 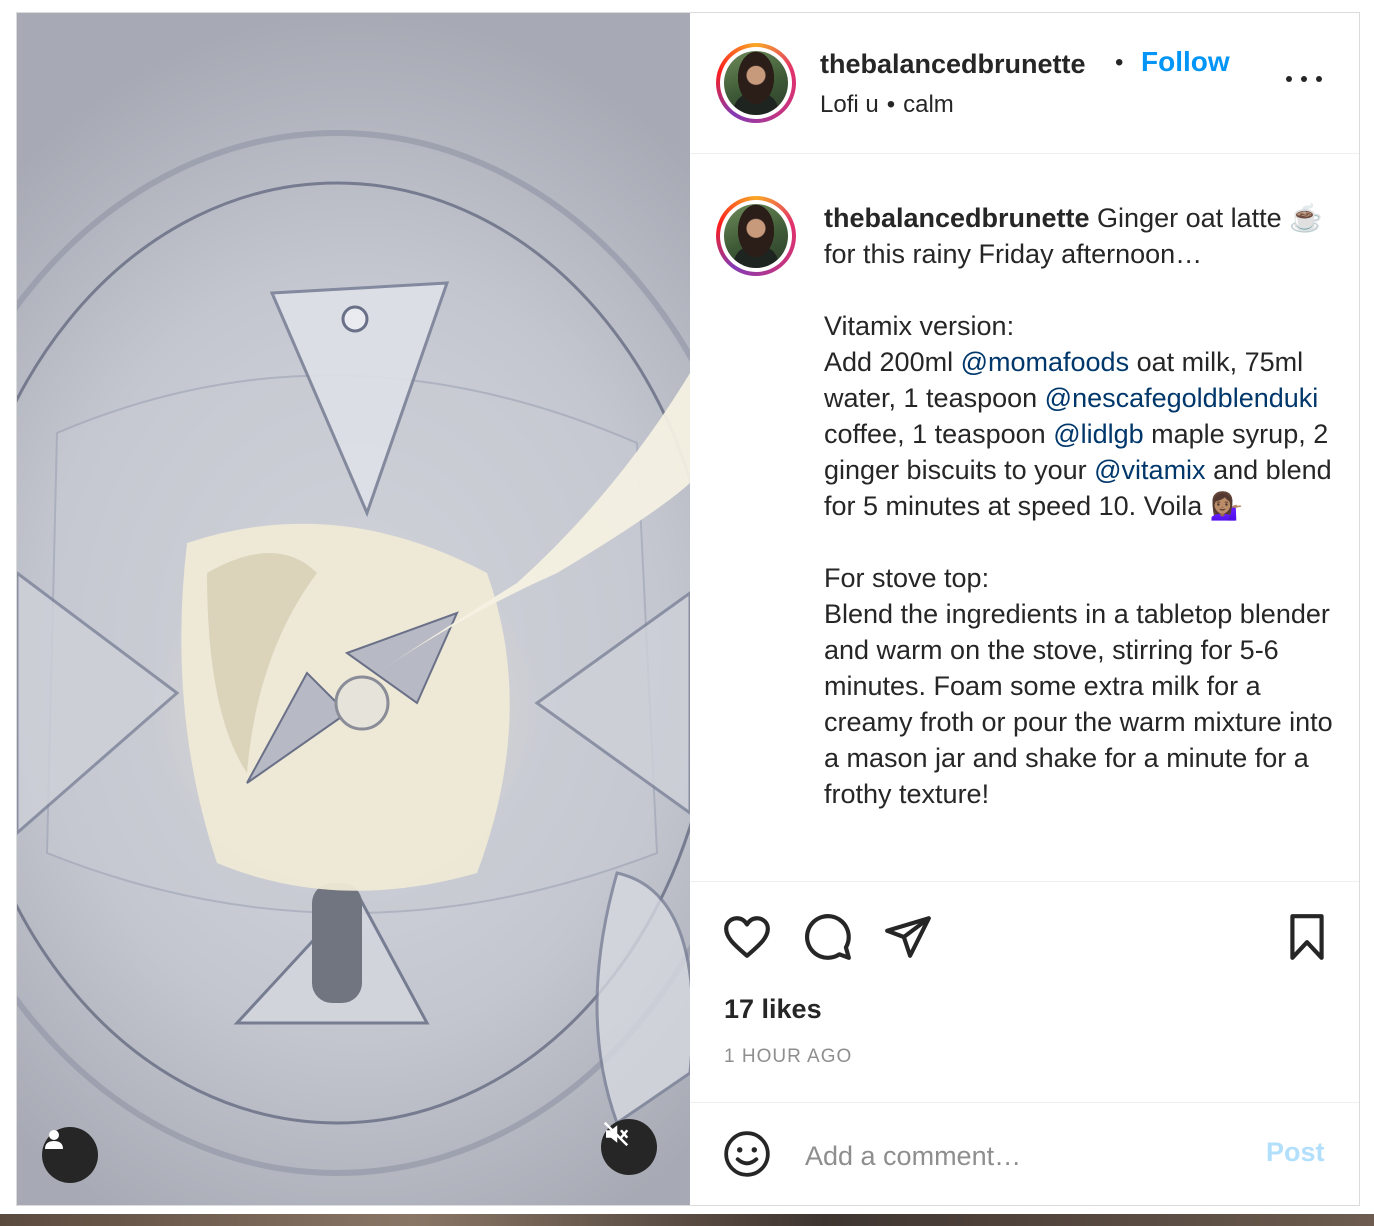 I want to click on vitamix-heading: Vitamix version:, so click(x=919, y=326).